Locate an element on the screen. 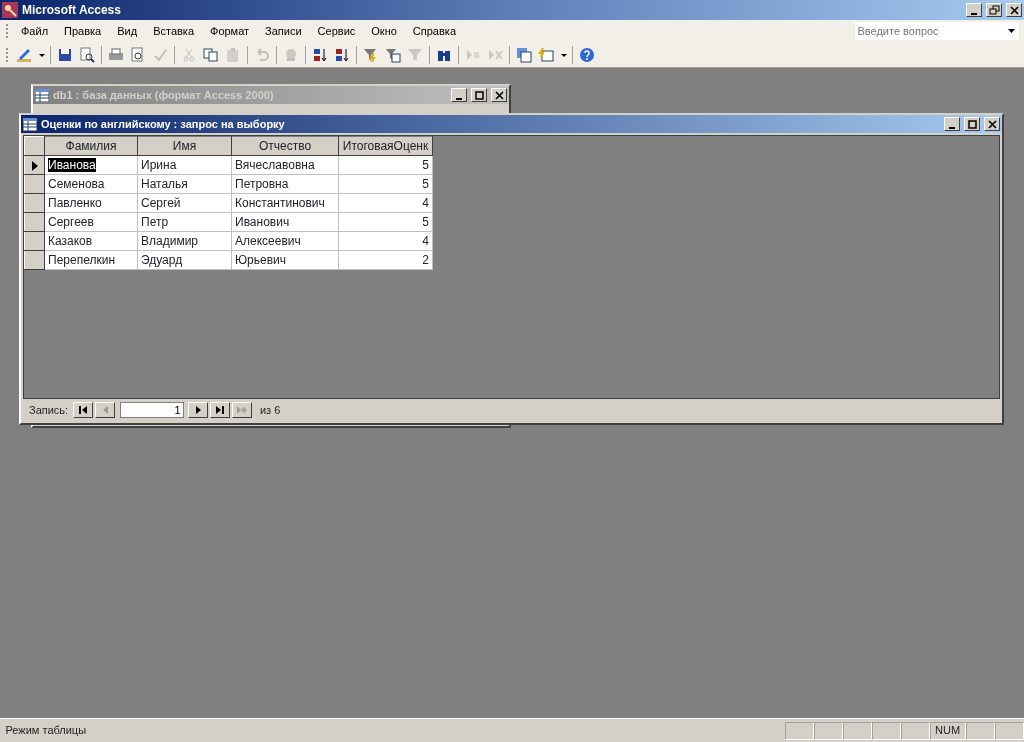 The image size is (1024, 742). table-cell: Юрьевич is located at coordinates (285, 260).